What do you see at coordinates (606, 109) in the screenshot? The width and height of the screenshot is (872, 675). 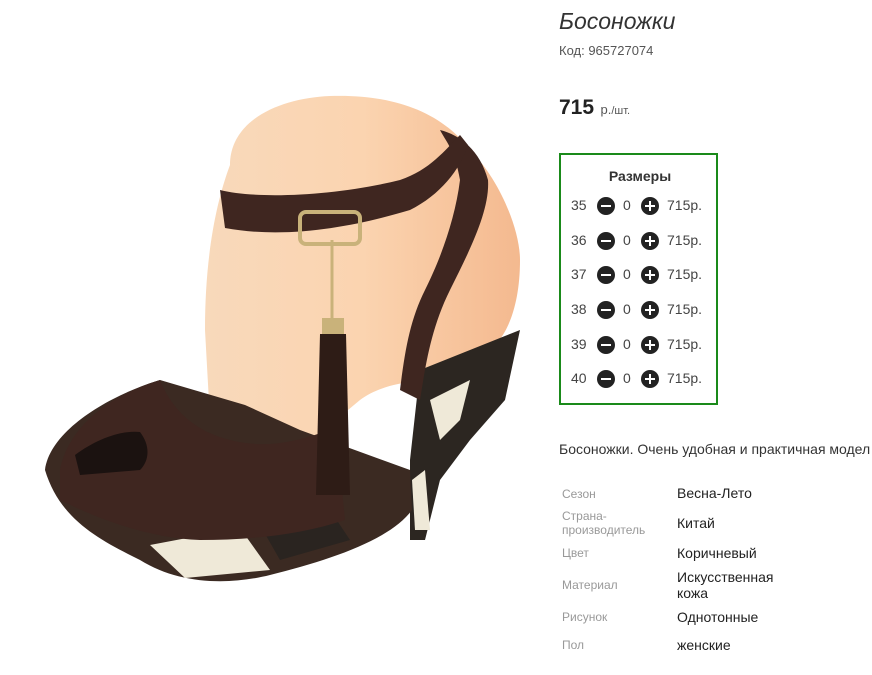 I see `price-currency: р.` at bounding box center [606, 109].